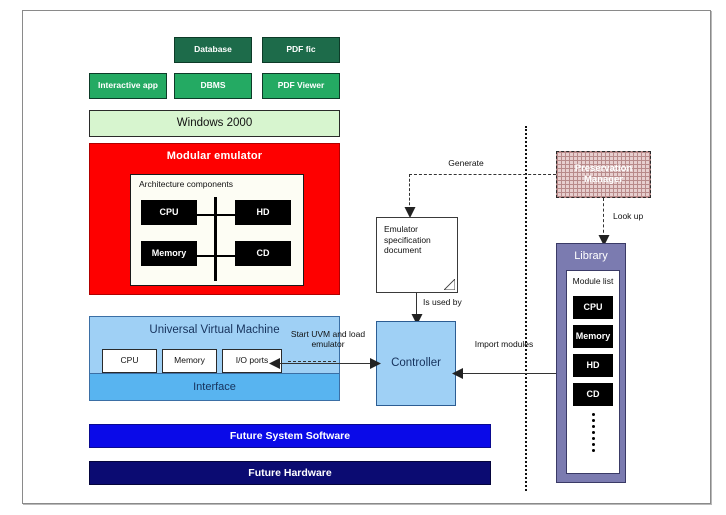  I want to click on label-is-used-by: Is used by, so click(442, 302).